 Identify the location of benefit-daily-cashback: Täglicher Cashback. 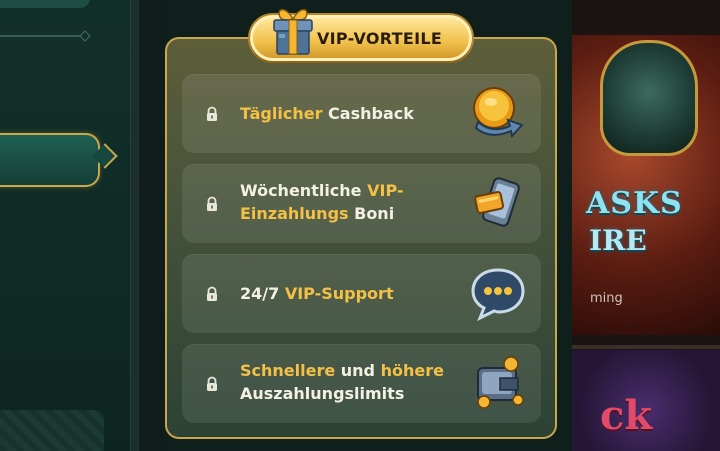
(361, 113).